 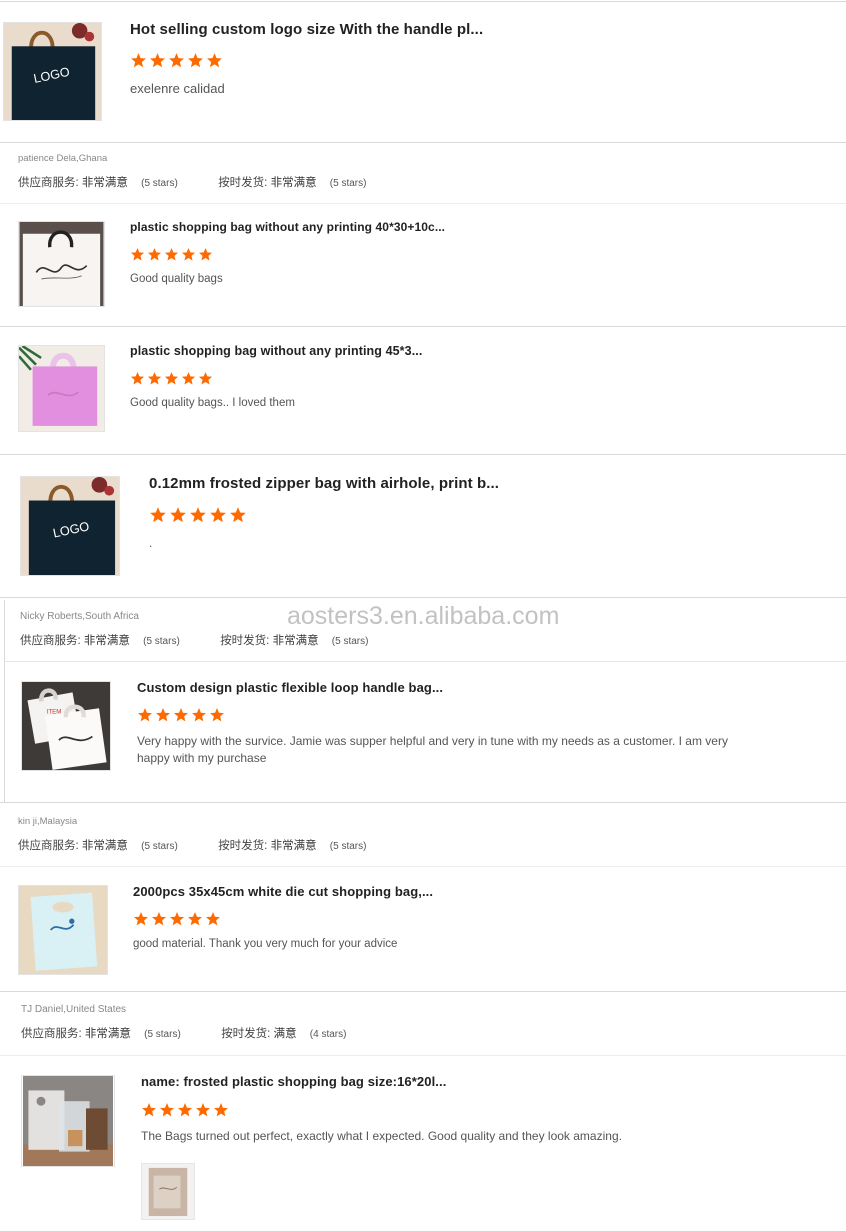 I want to click on review-text: Good quality bags.. I loved them, so click(x=212, y=403).